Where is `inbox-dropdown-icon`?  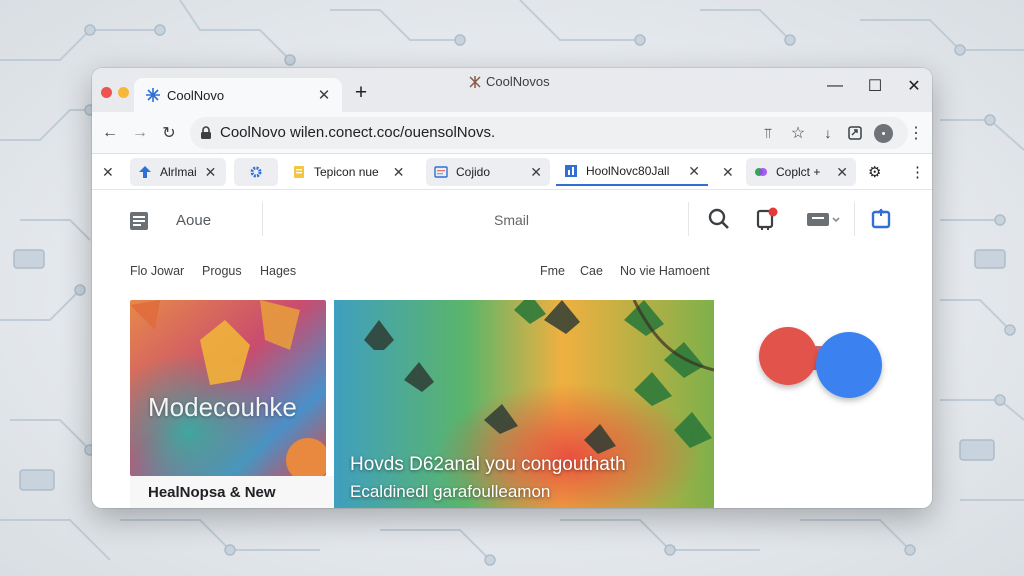 inbox-dropdown-icon is located at coordinates (824, 219).